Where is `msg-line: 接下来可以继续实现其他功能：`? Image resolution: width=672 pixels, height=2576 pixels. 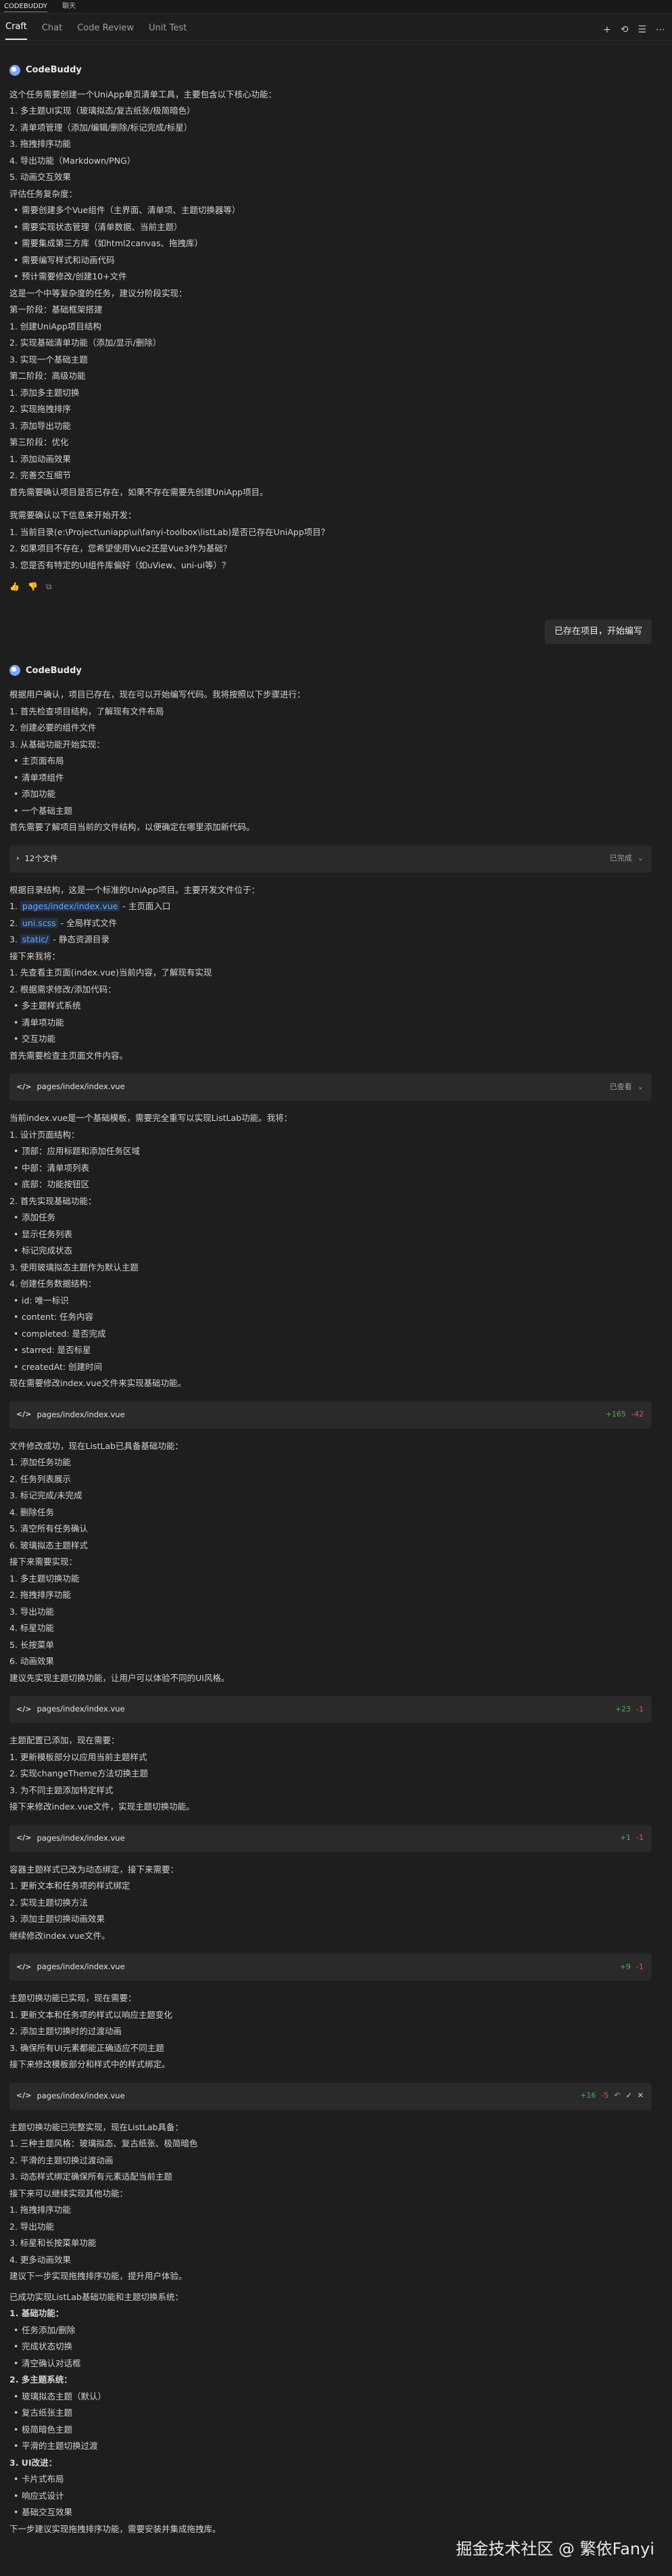 msg-line: 接下来可以继续实现其他功能： is located at coordinates (68, 2193).